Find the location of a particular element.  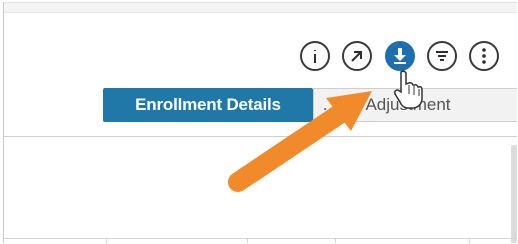

vertical-dots-icon is located at coordinates (484, 56).